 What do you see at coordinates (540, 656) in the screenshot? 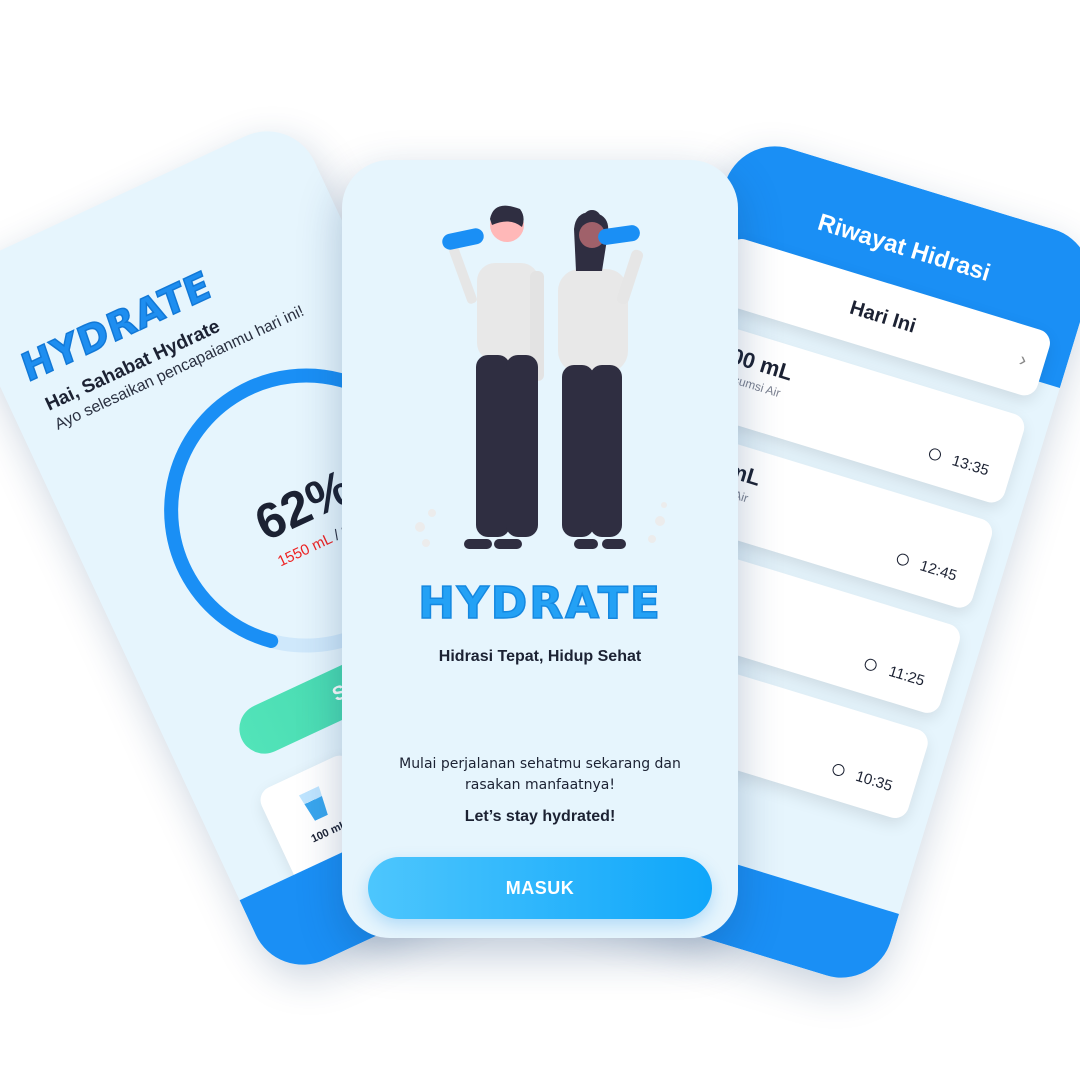
I see `welcome-tagline: Hidrasi Tepat, Hidup Sehat` at bounding box center [540, 656].